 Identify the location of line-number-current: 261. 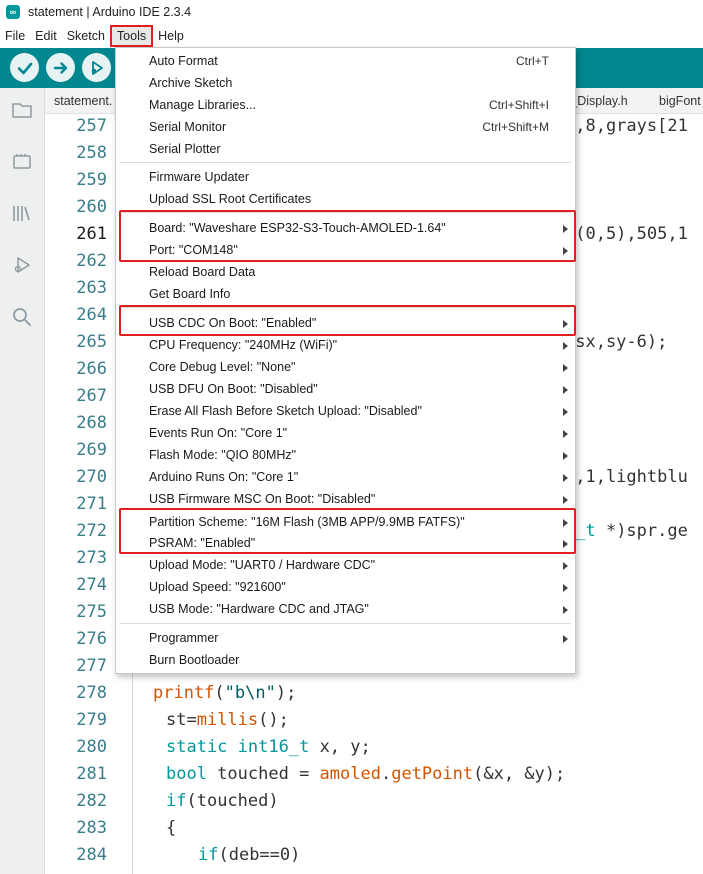
(91, 234).